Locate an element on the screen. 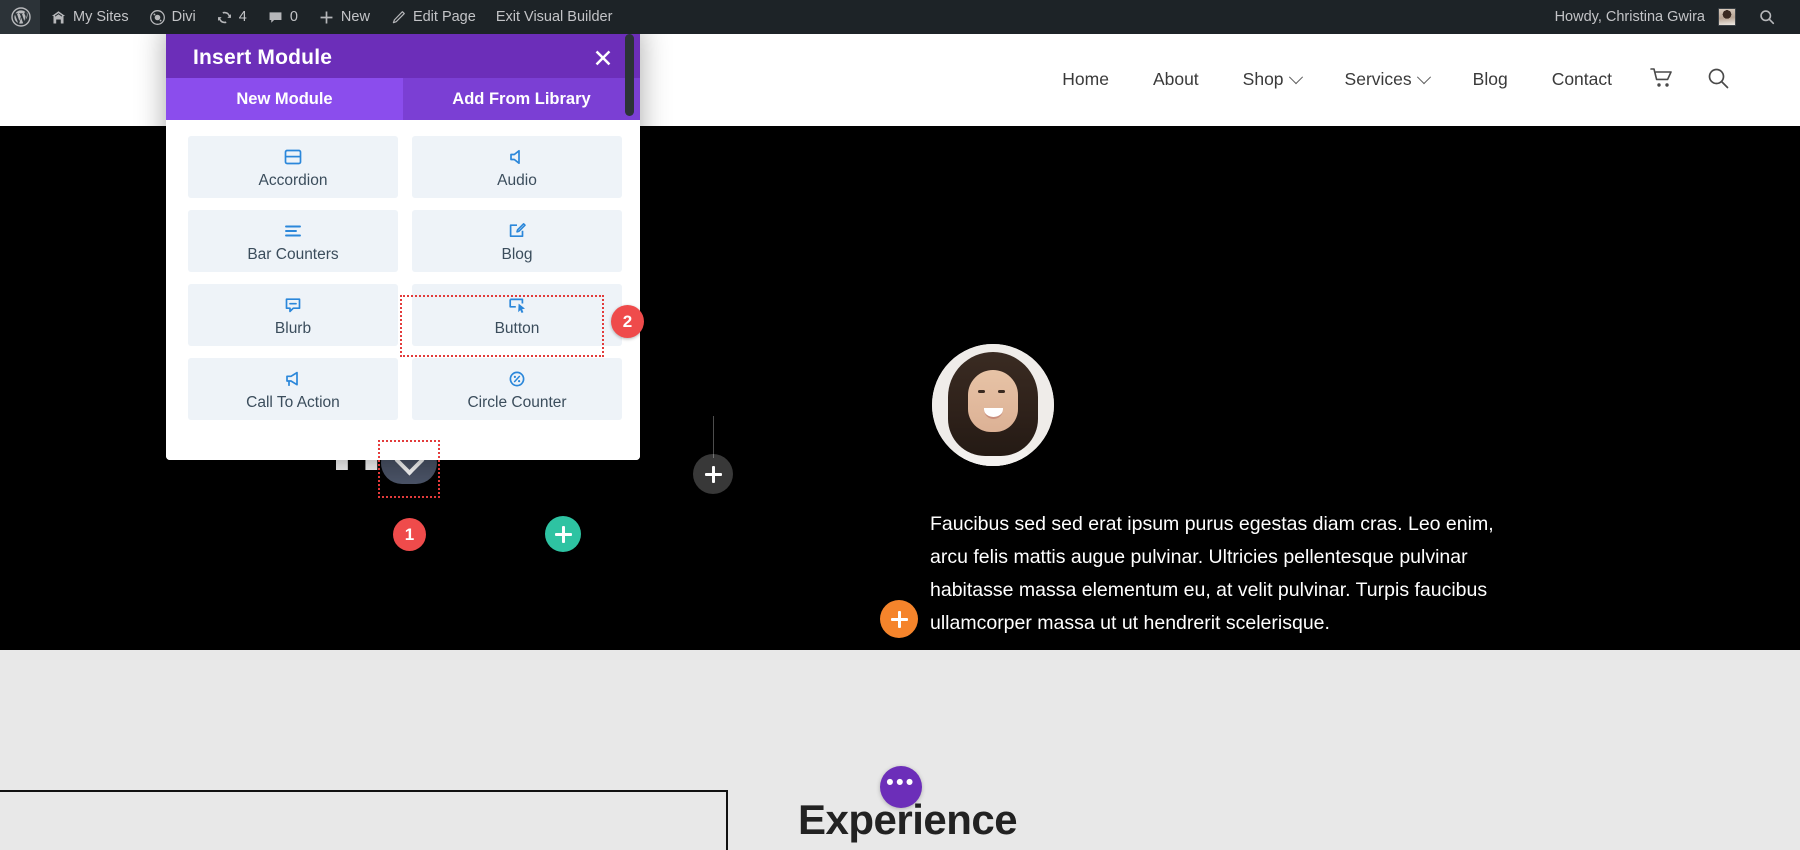 This screenshot has width=1800, height=850. module-label: Bar Counters is located at coordinates (293, 254).